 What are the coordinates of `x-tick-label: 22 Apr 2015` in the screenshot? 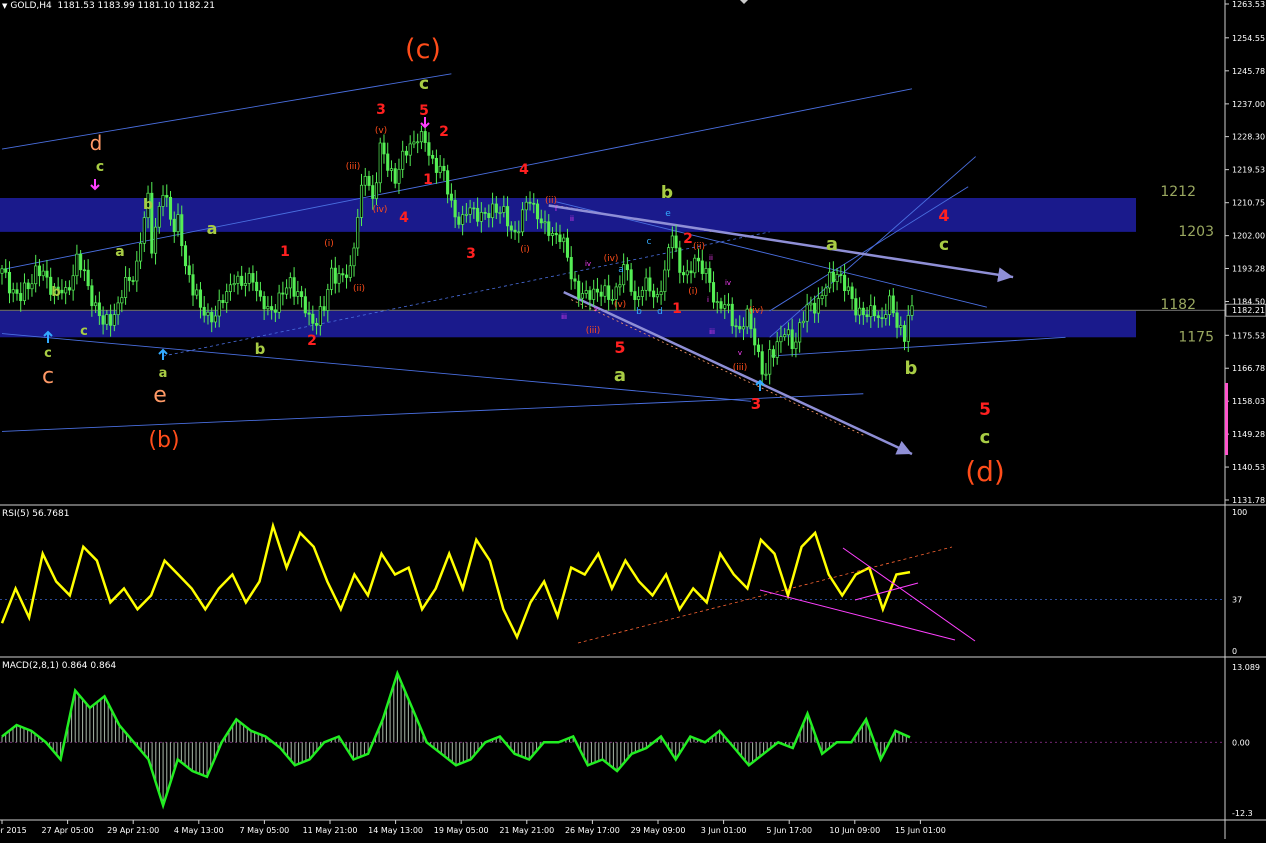 It's located at (13, 830).